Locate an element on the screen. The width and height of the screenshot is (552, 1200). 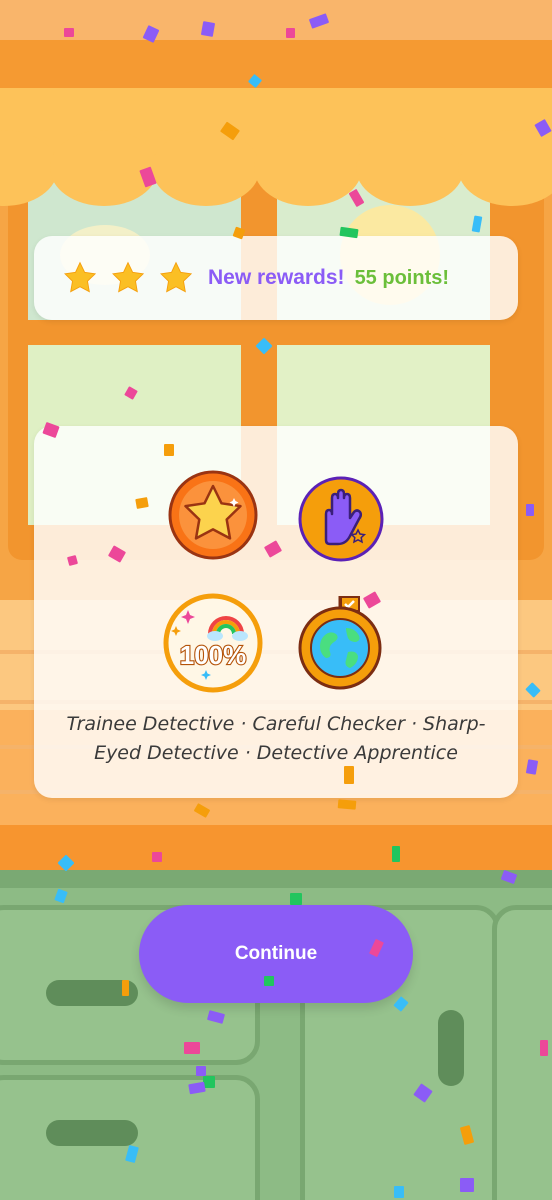
rewards-summary-card: New rewards! 55 points! is located at coordinates (276, 278).